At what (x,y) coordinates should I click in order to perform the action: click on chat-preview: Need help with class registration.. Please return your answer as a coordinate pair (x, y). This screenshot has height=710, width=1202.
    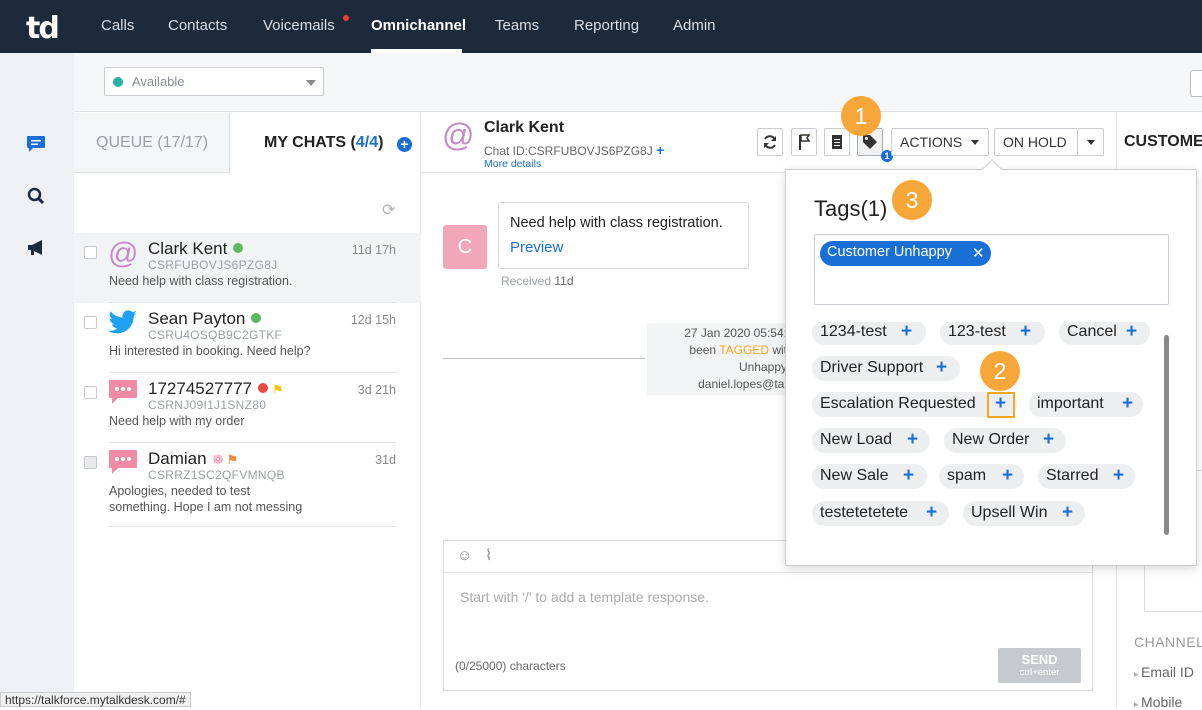
    Looking at the image, I should click on (201, 281).